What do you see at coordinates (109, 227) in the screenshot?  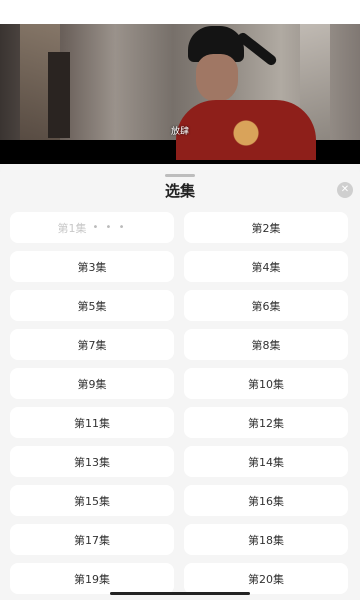 I see `loading-dots-icon: • • •` at bounding box center [109, 227].